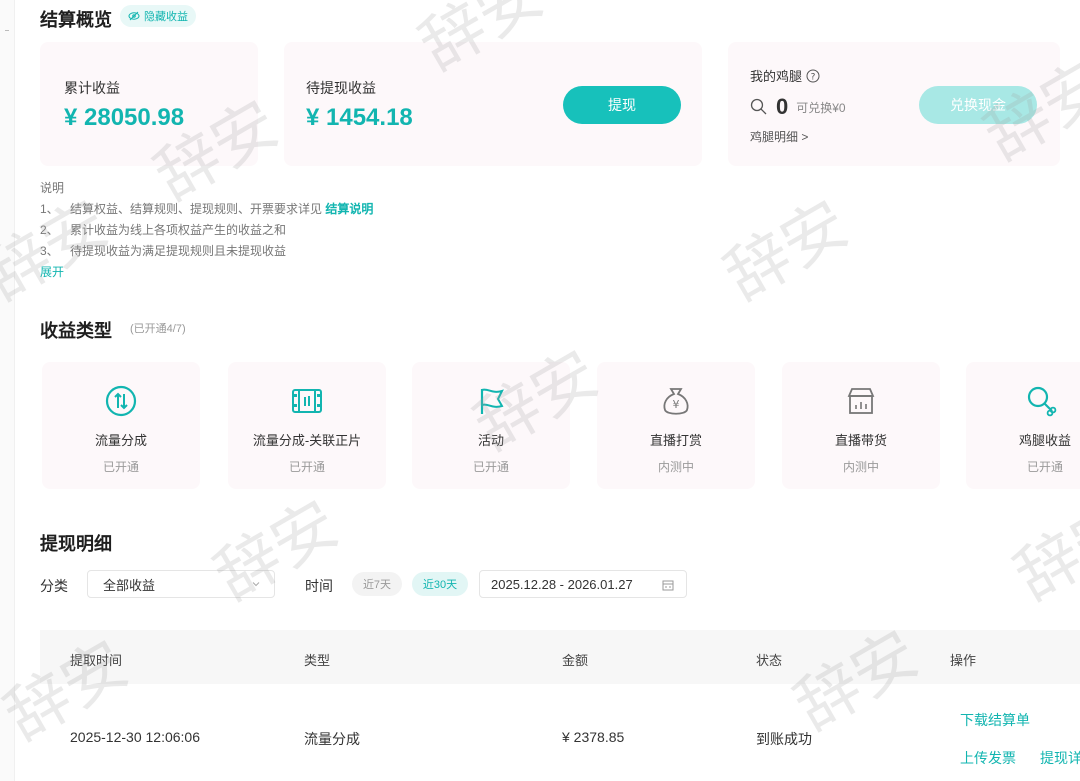 The image size is (1080, 781). What do you see at coordinates (769, 660) in the screenshot?
I see `col-status: 状态` at bounding box center [769, 660].